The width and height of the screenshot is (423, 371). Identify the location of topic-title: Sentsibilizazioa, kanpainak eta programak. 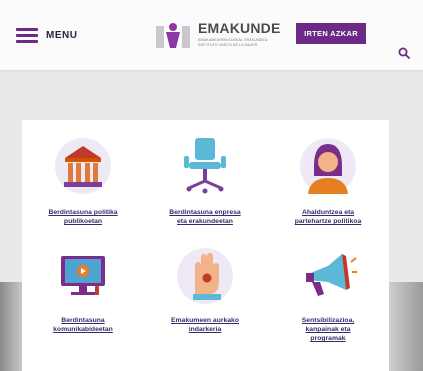
(328, 329).